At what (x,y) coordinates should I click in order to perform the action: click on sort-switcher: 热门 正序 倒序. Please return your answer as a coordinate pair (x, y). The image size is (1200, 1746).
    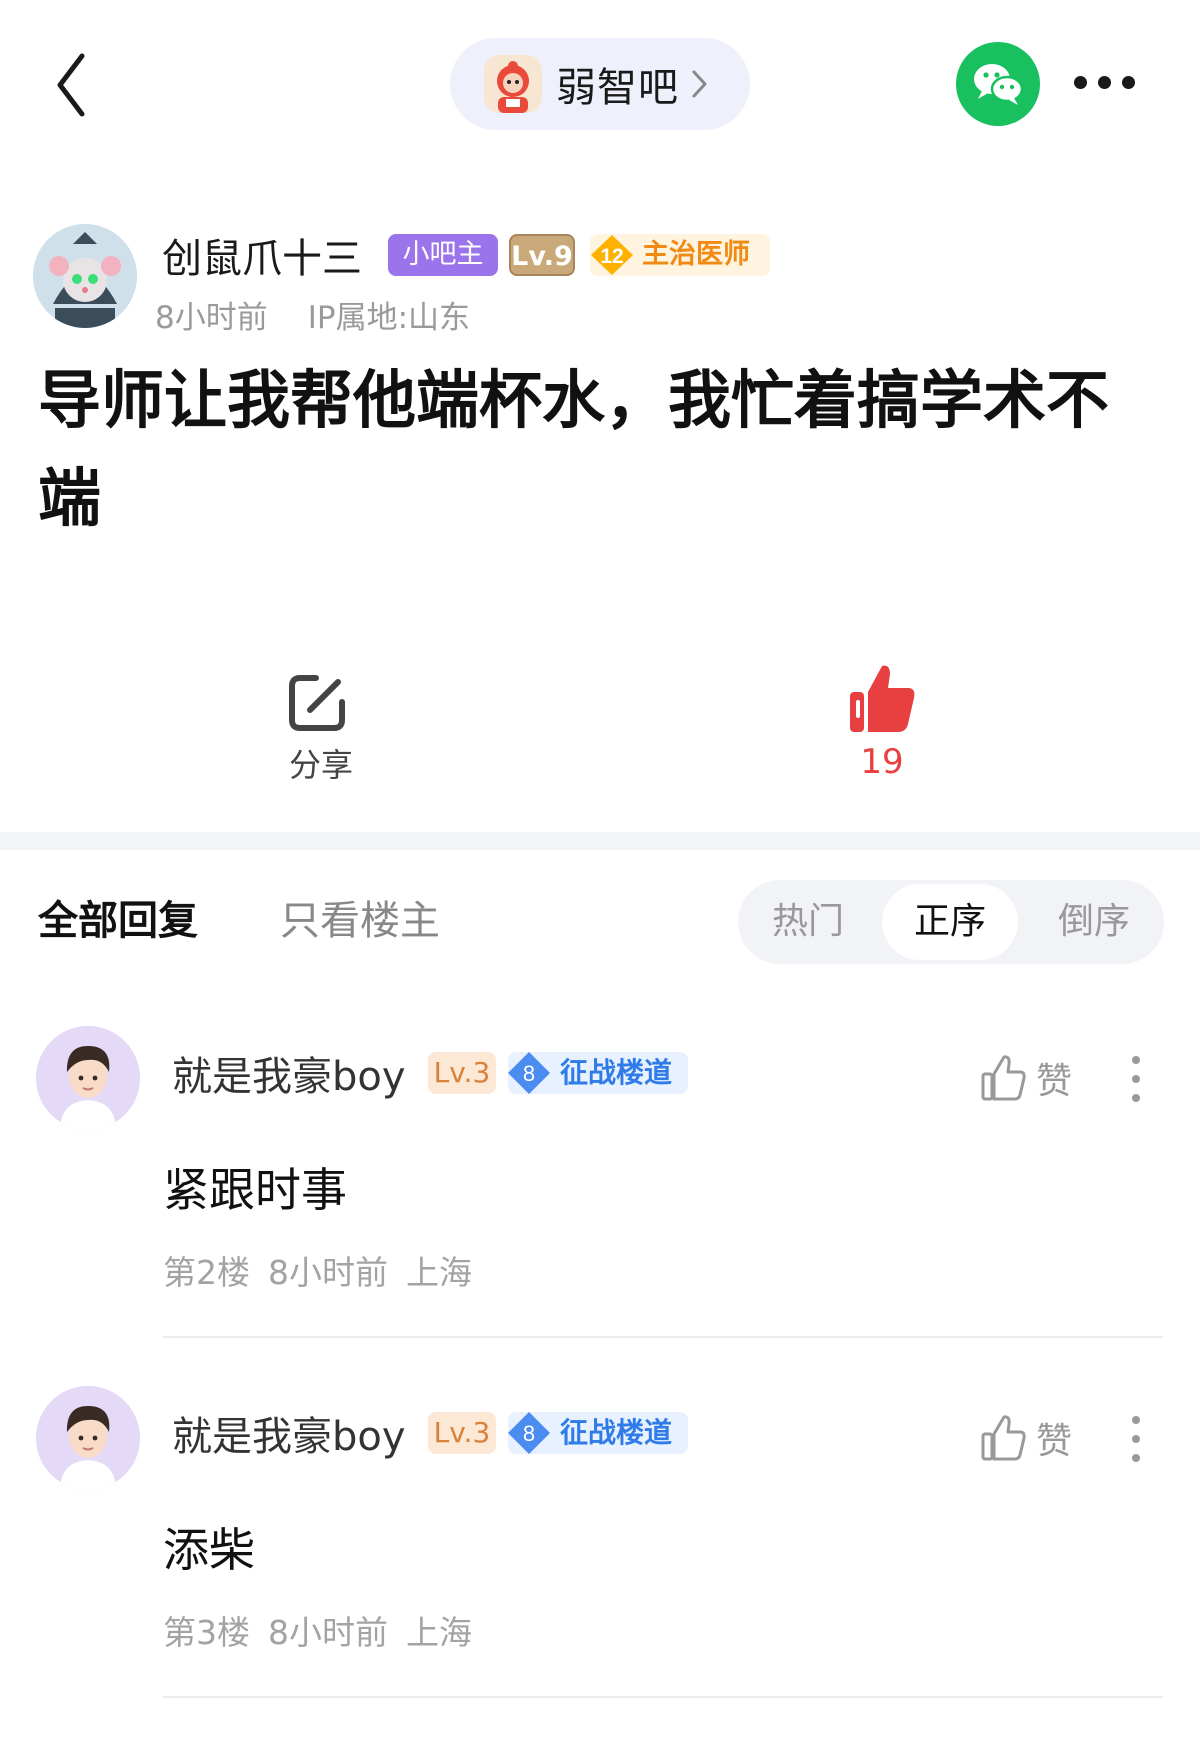
    Looking at the image, I should click on (951, 922).